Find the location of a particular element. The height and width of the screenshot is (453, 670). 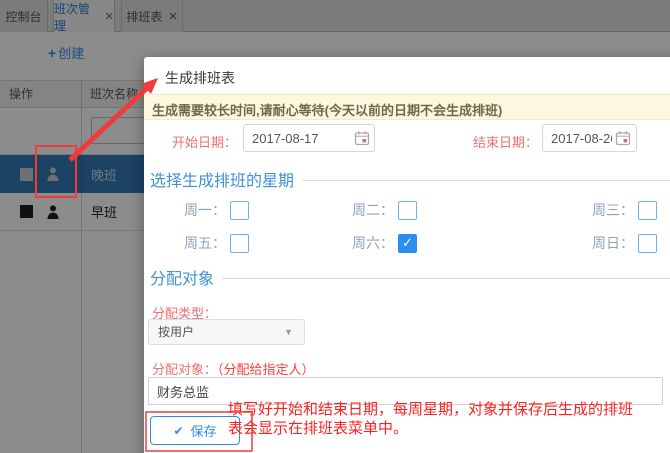

weekday-saturday: 周六： ✓ is located at coordinates (377, 243).